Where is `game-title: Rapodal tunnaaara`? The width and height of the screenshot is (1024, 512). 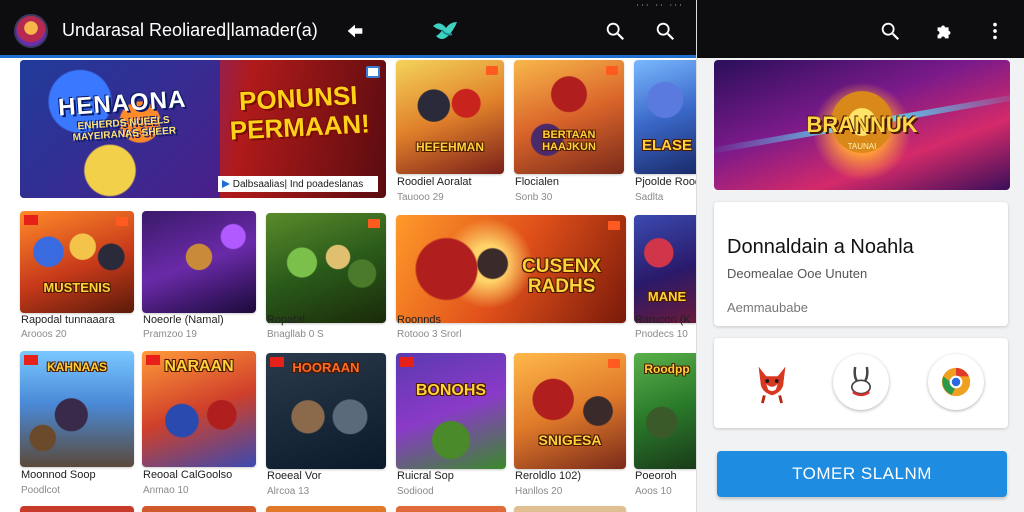 game-title: Rapodal tunnaaara is located at coordinates (68, 320).